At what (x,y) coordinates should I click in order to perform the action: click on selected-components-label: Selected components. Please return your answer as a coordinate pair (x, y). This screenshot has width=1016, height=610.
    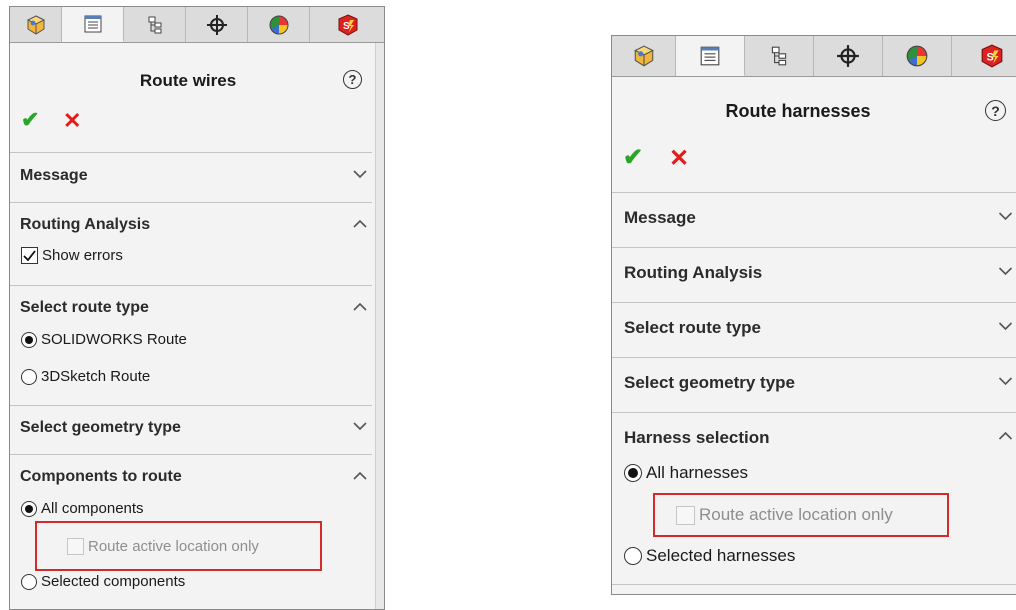
    Looking at the image, I should click on (113, 581).